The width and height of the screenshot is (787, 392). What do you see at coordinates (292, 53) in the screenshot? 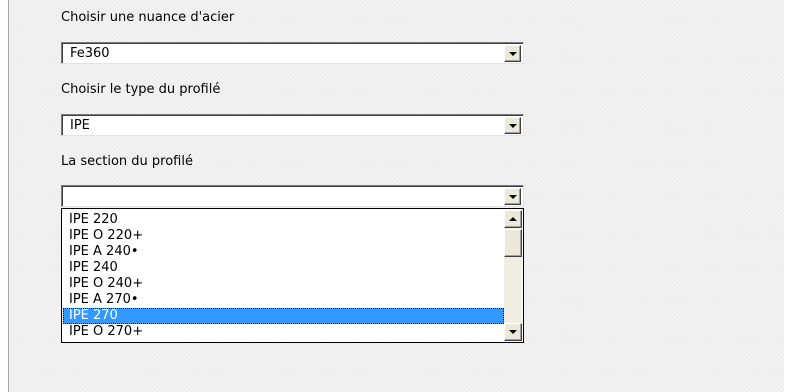
I see `steel-grade-select: Fe360` at bounding box center [292, 53].